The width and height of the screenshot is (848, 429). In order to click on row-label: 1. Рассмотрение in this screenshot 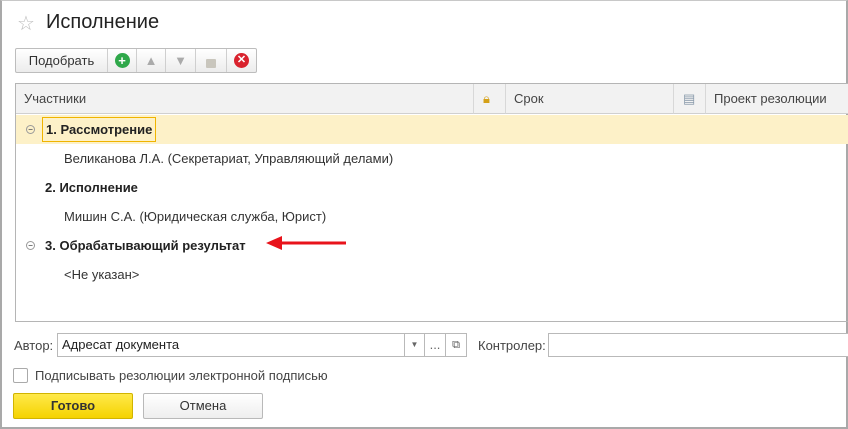, I will do `click(99, 129)`.